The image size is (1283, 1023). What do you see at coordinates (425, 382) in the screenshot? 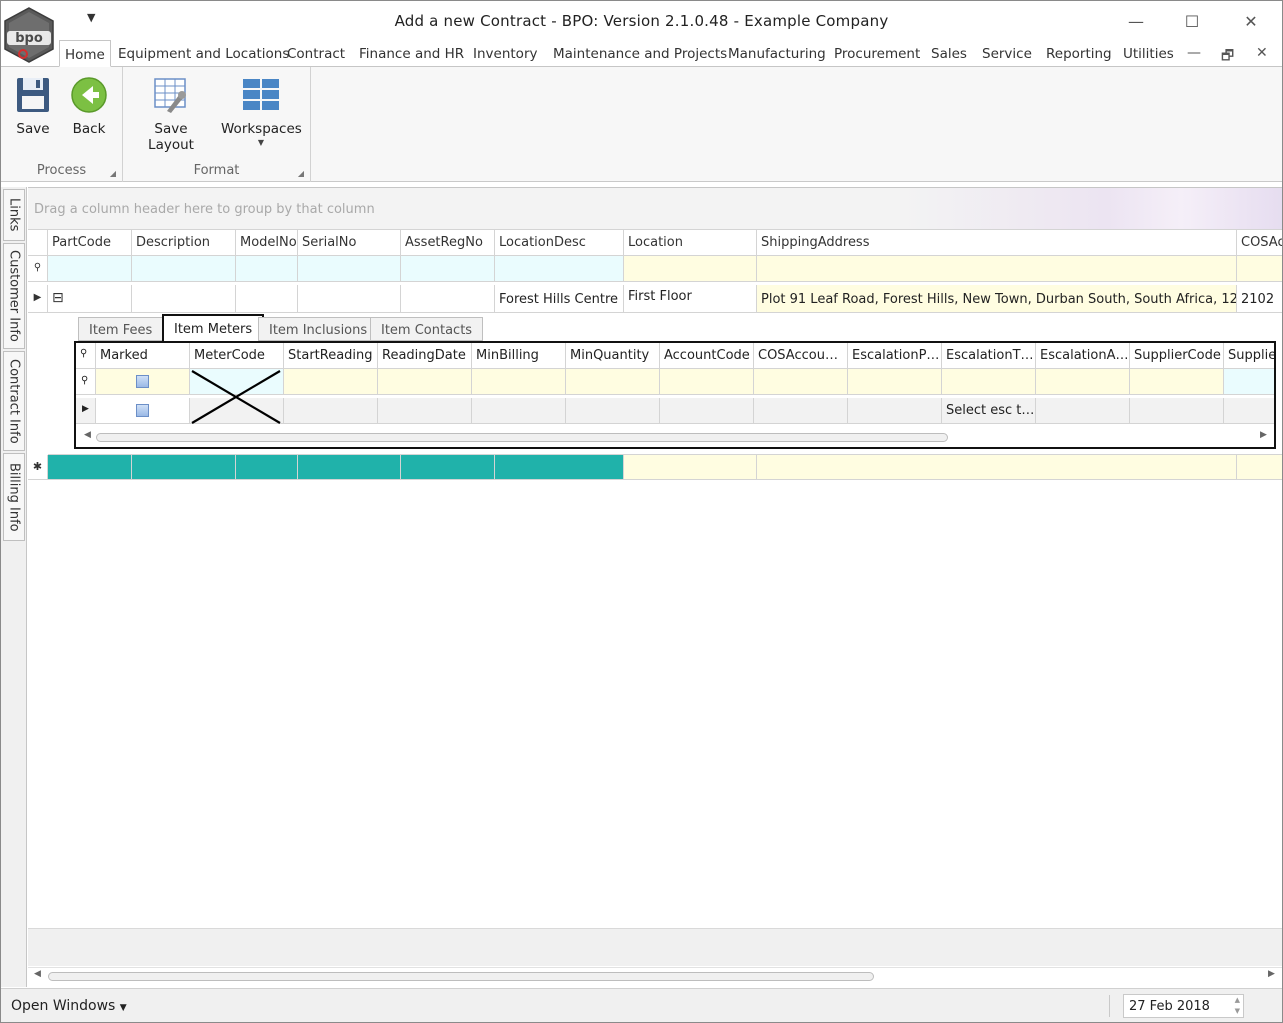
I see `filter-cell-readingdate` at bounding box center [425, 382].